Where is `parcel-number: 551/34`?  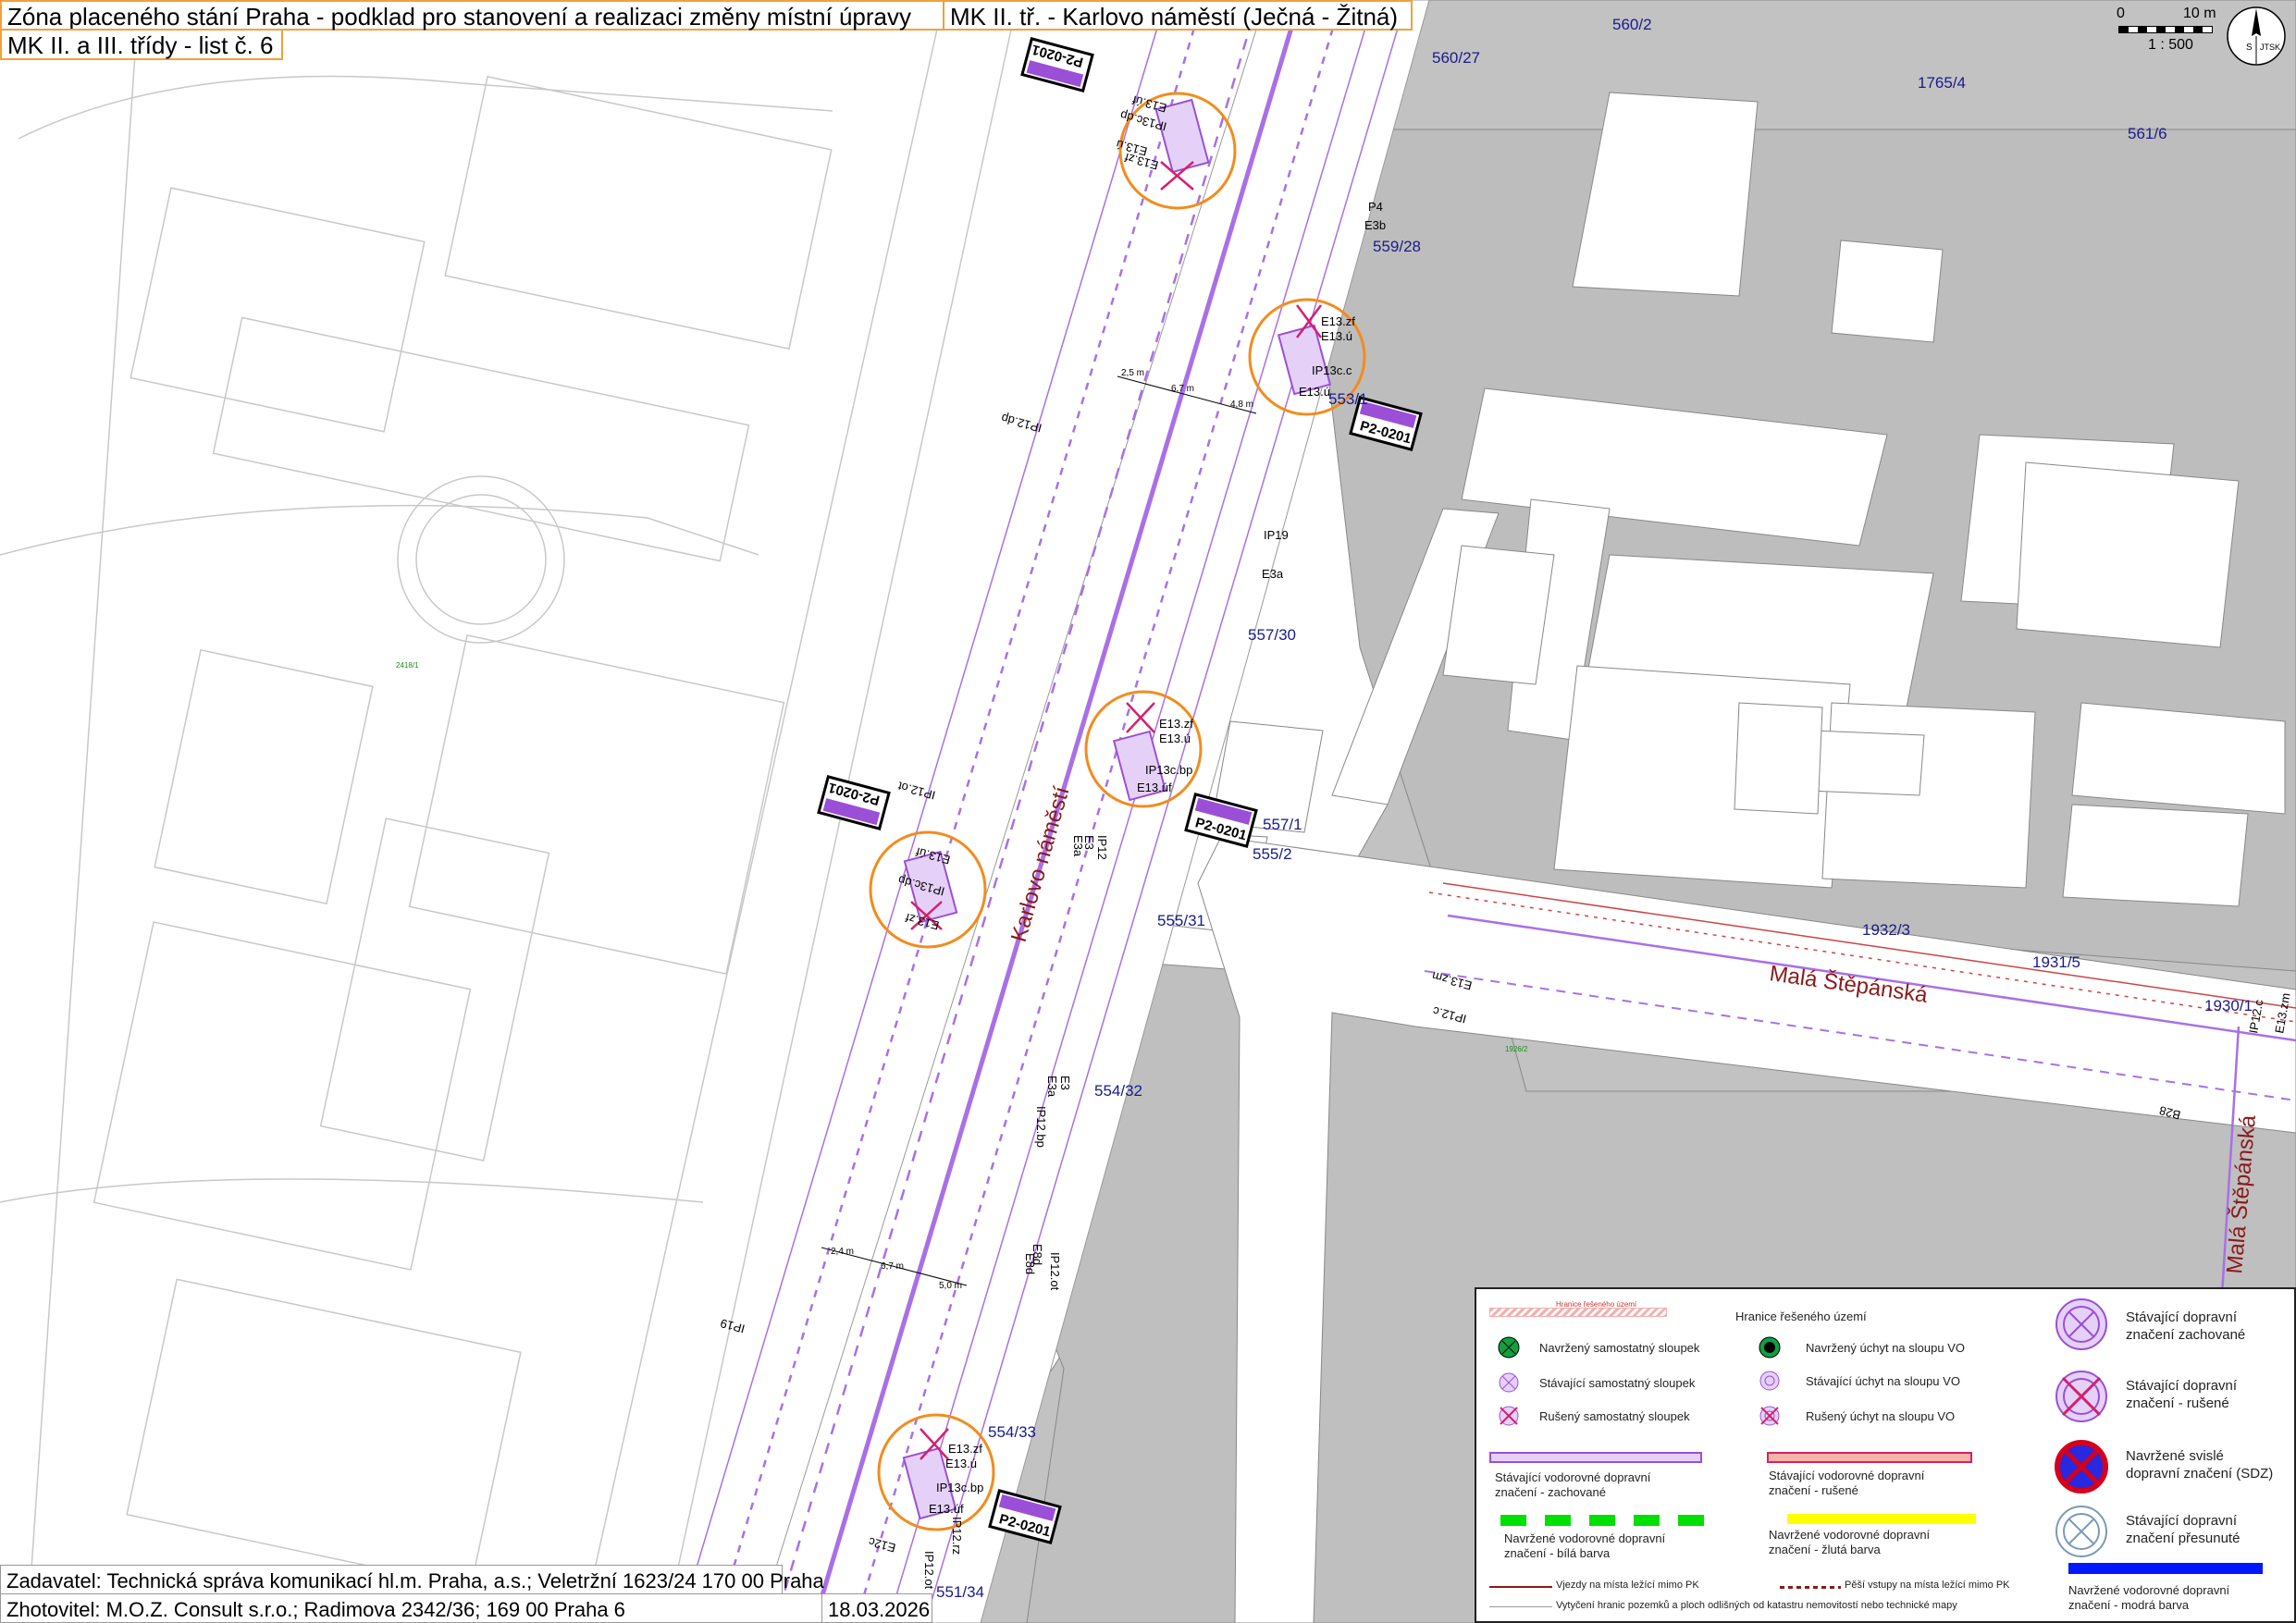
parcel-number: 551/34 is located at coordinates (960, 1592).